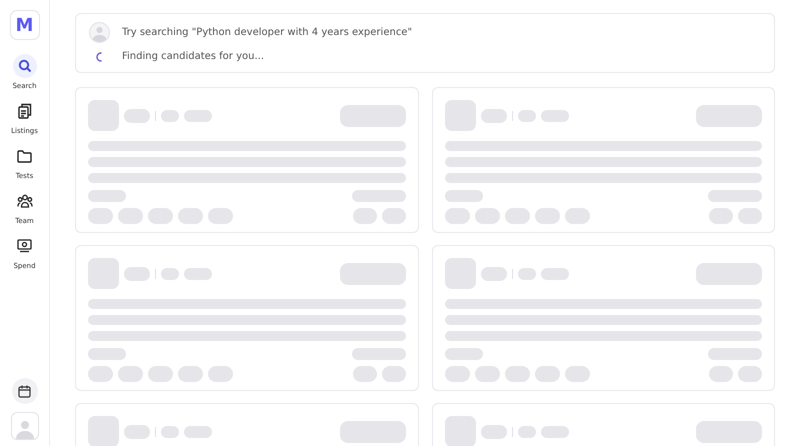  What do you see at coordinates (24, 201) in the screenshot?
I see `people-icon` at bounding box center [24, 201].